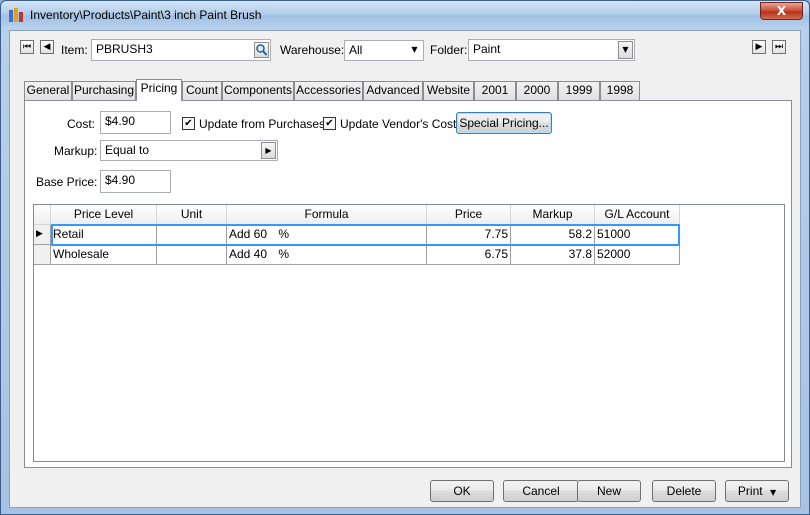 This screenshot has width=810, height=515. What do you see at coordinates (684, 491) in the screenshot?
I see `delete-button: Delete` at bounding box center [684, 491].